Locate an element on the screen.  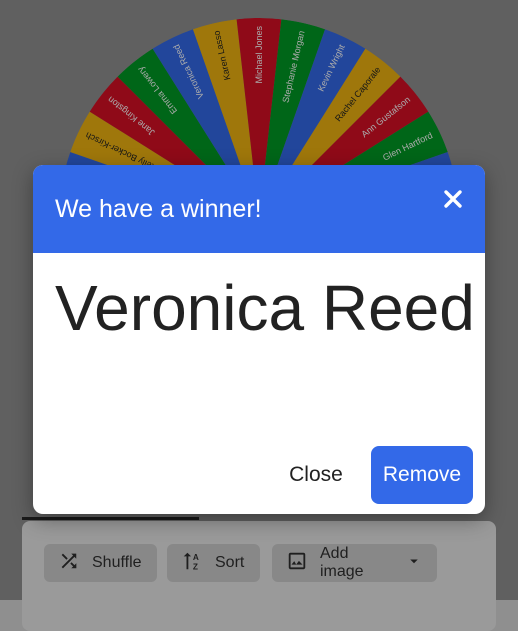
dialog-title: We have a winner! is located at coordinates (158, 209).